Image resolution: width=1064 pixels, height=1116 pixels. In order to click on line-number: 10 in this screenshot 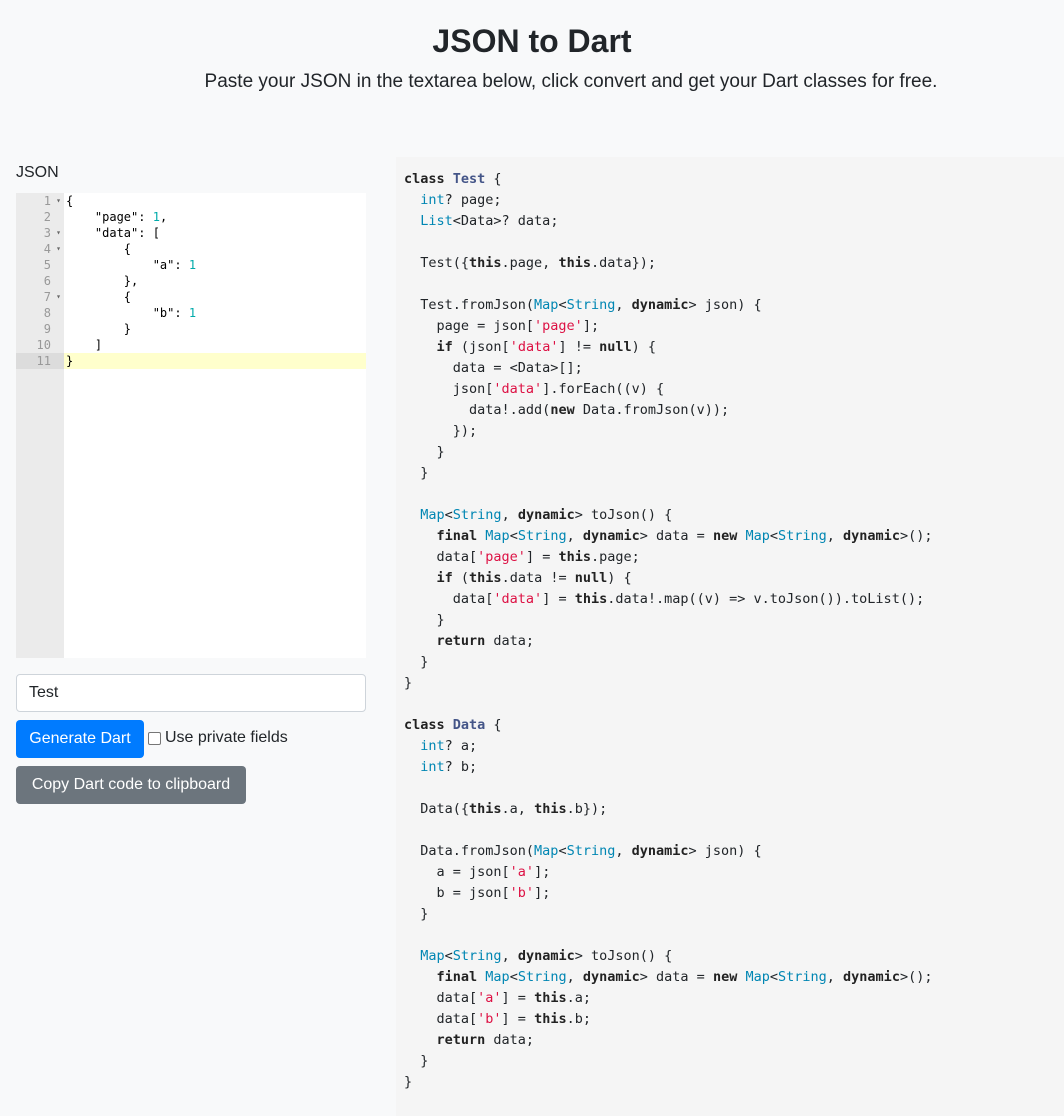, I will do `click(40, 345)`.